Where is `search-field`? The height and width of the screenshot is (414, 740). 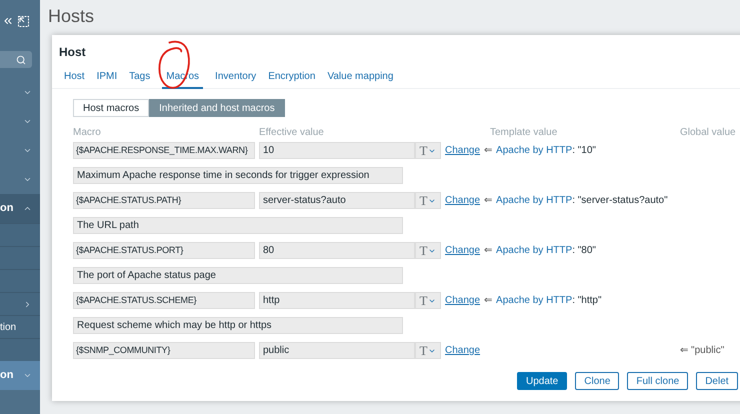 search-field is located at coordinates (16, 59).